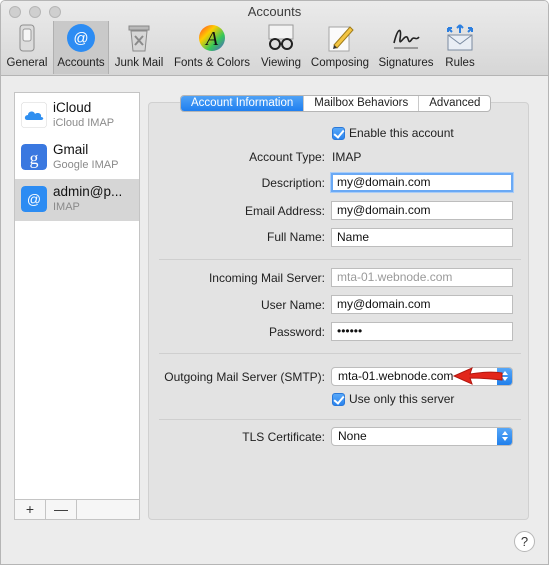  What do you see at coordinates (396, 376) in the screenshot?
I see `smtp-server-value: mta-01.webnode.com` at bounding box center [396, 376].